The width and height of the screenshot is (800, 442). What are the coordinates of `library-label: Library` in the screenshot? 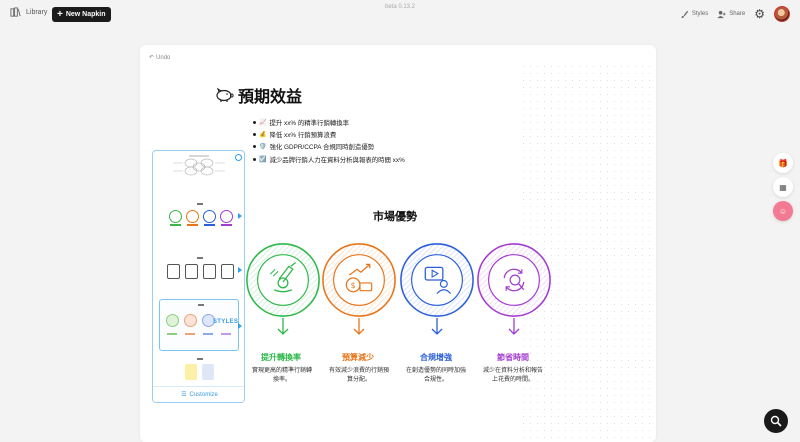 It's located at (37, 12).